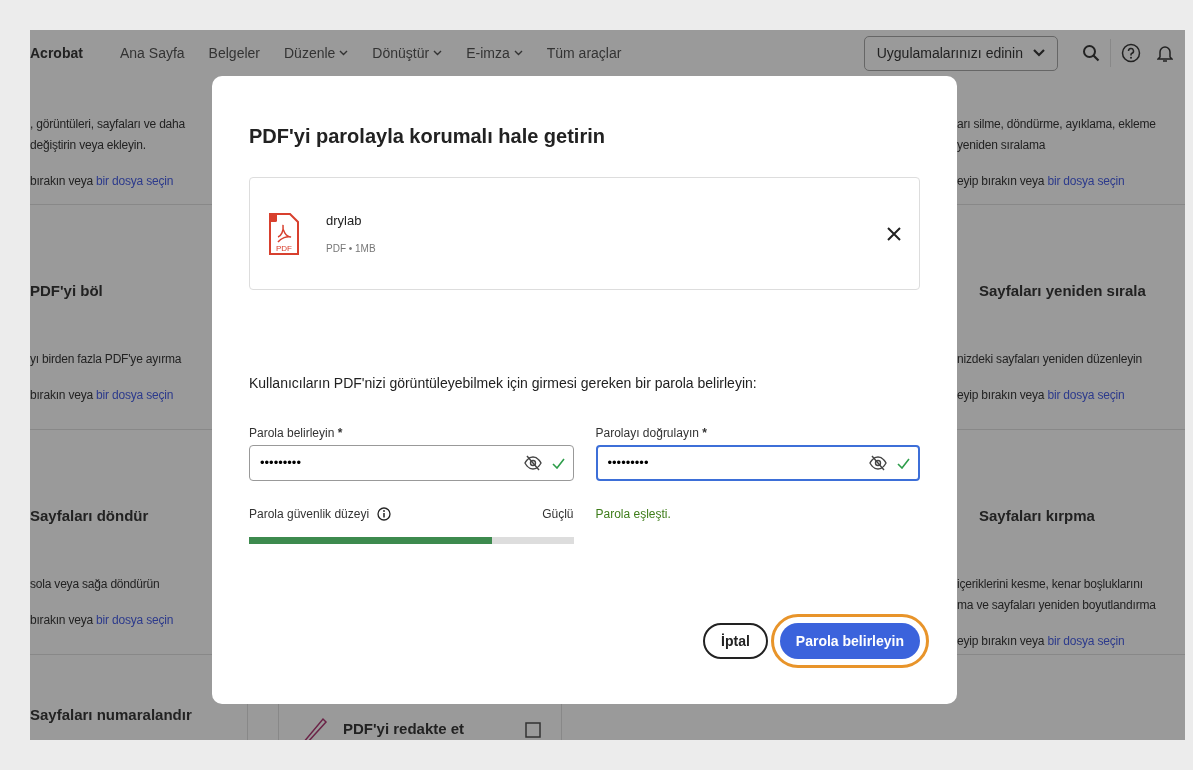 This screenshot has width=1193, height=770. I want to click on tool-description: nizdeki sayfaları yeniden düzenleyin, so click(1050, 359).